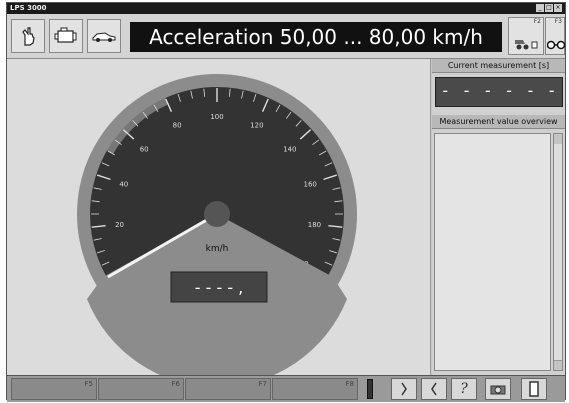  I want to click on f6-button: F6, so click(141, 389).